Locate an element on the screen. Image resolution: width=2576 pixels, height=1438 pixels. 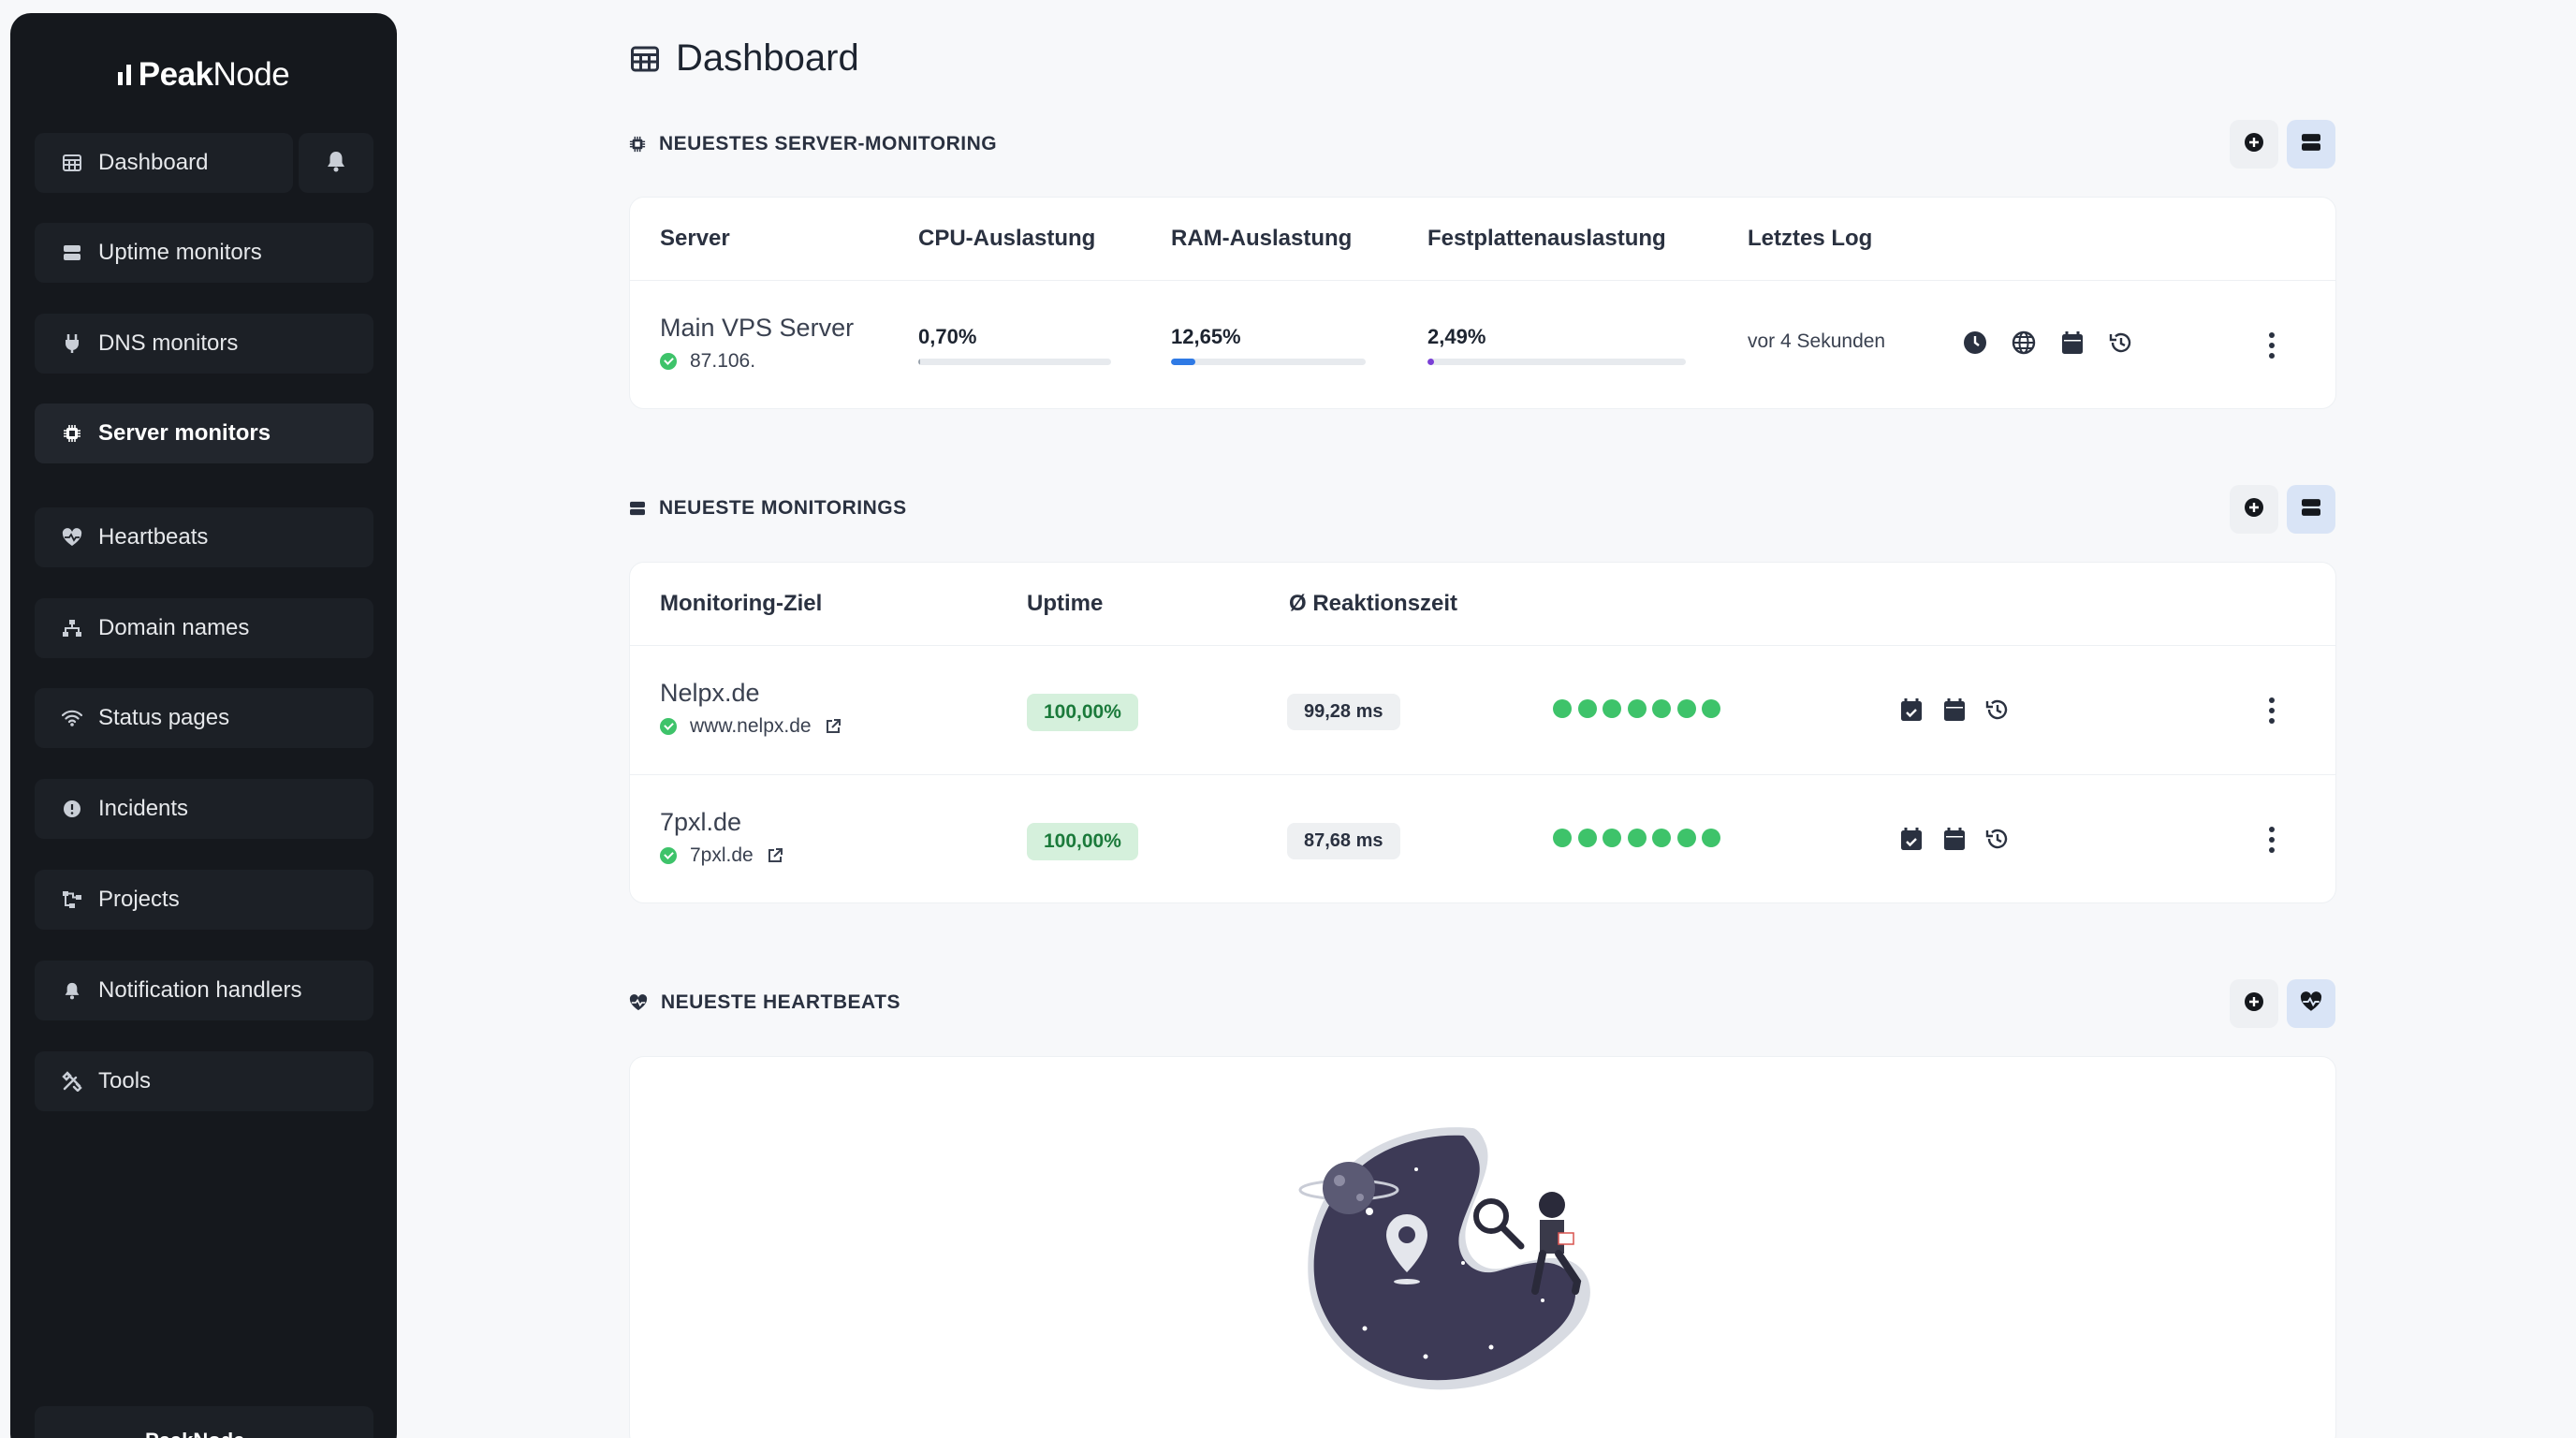
monitor-url: www.nelpx.de is located at coordinates (751, 726).